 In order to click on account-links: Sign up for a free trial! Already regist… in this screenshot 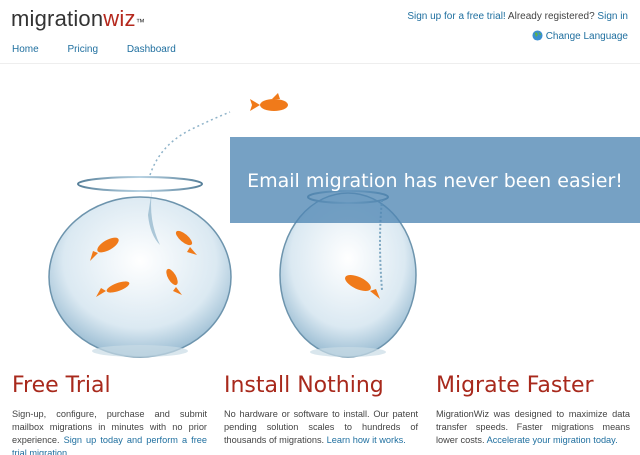, I will do `click(517, 16)`.